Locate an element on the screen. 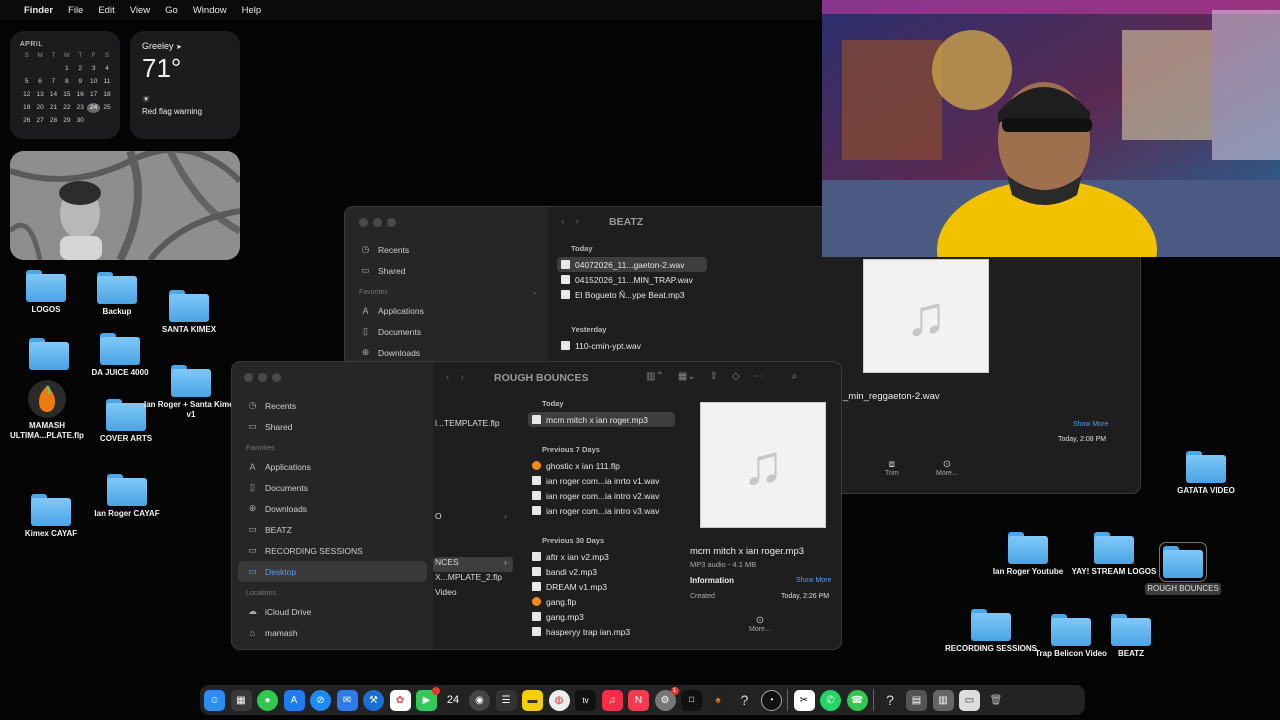  folder-rough-bounces: ROUGH BOUNCES is located at coordinates (1183, 569).